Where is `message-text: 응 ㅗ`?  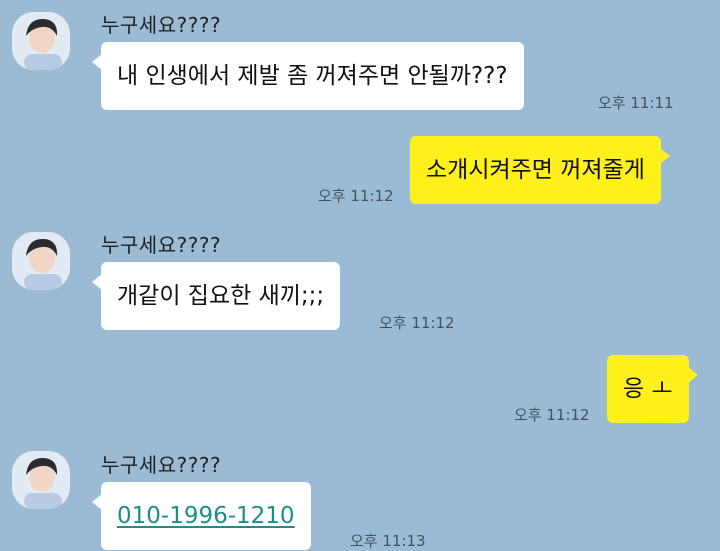 message-text: 응 ㅗ is located at coordinates (648, 389).